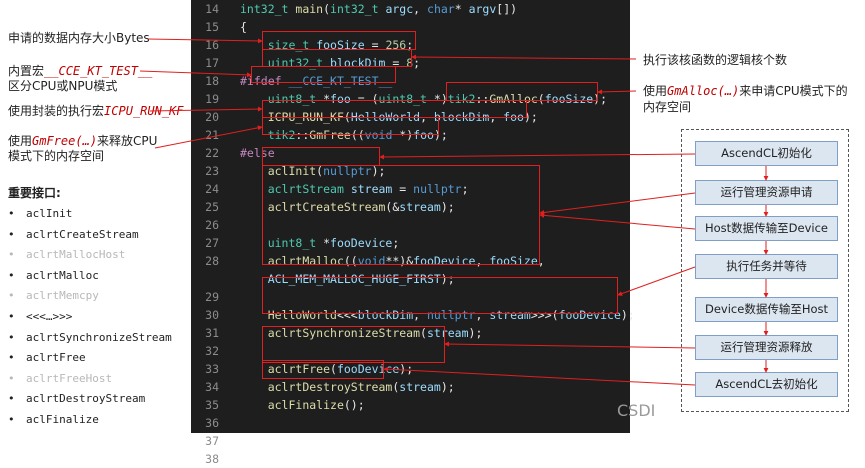  Describe the element at coordinates (195, 74) in the screenshot. I see `arrow-note2` at that location.